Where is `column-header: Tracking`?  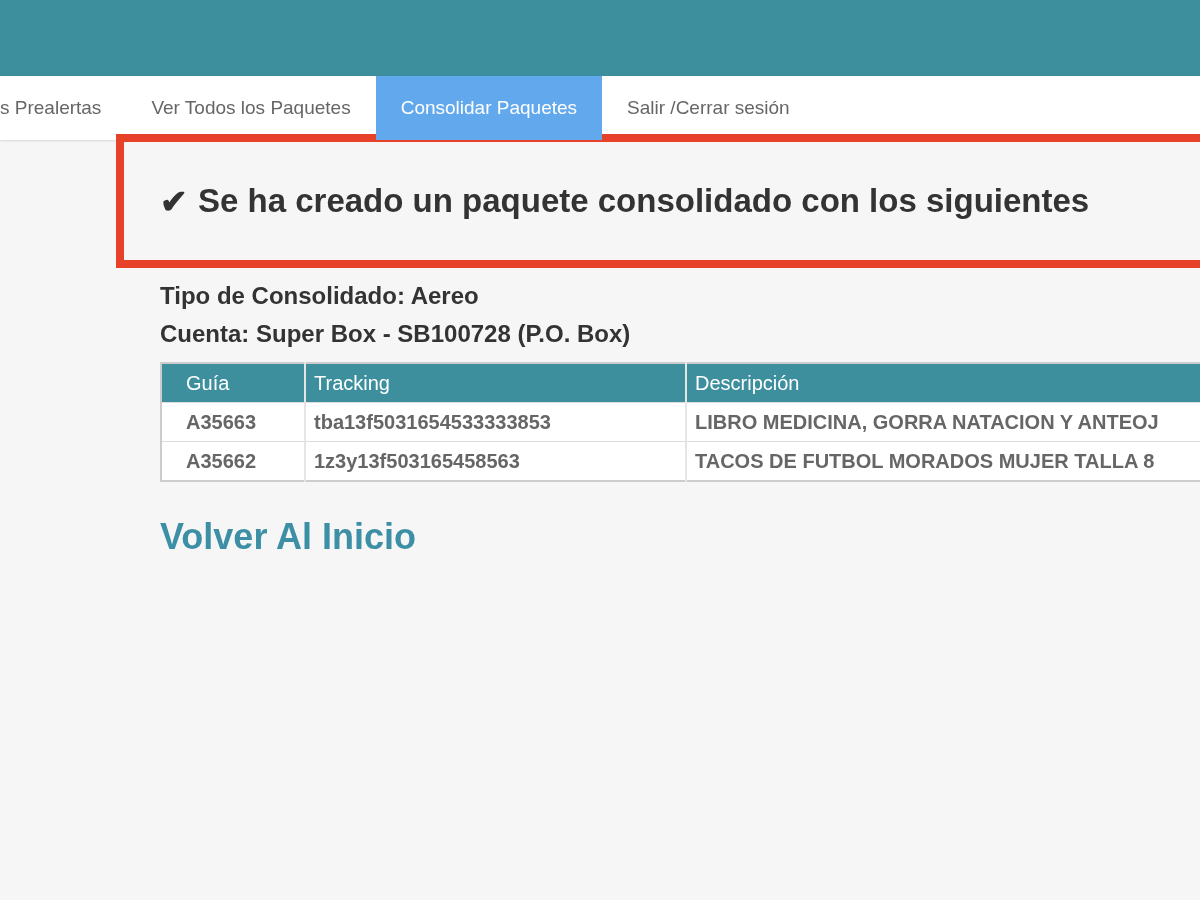 column-header: Tracking is located at coordinates (495, 383).